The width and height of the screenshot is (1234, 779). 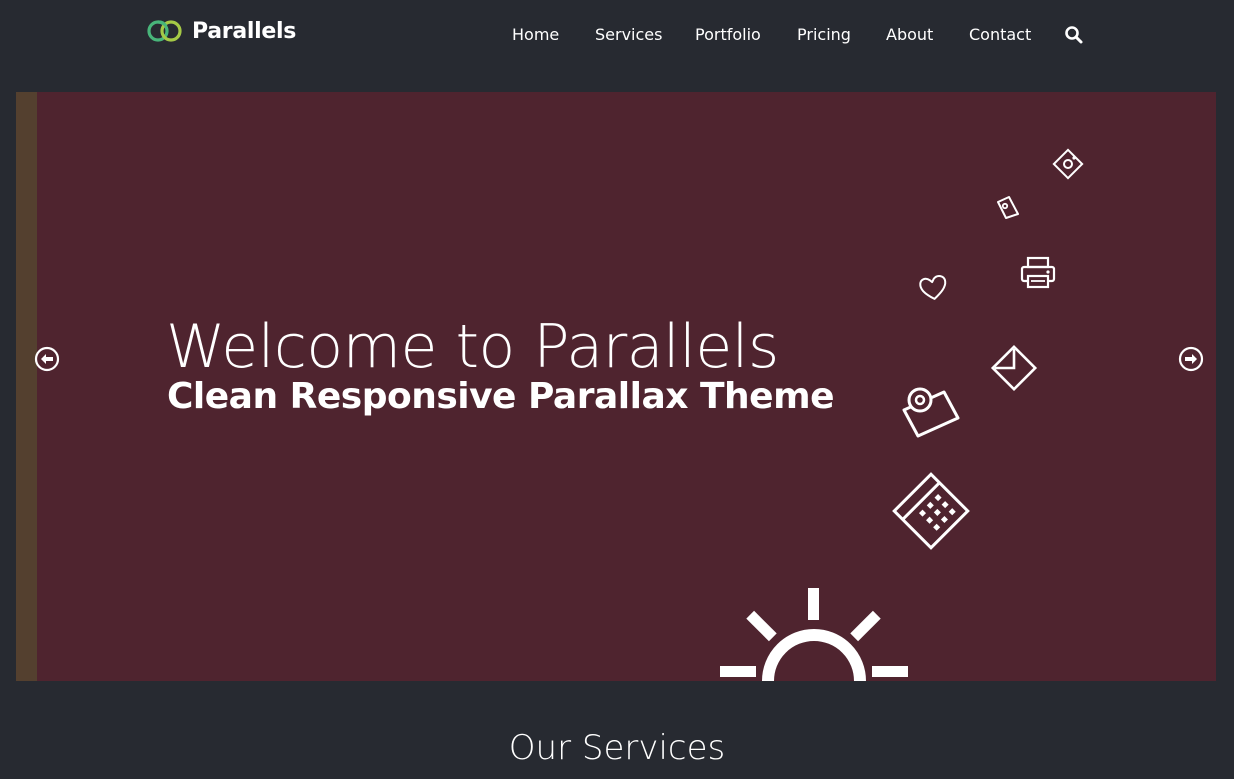 I want to click on heart-icon, so click(x=933, y=287).